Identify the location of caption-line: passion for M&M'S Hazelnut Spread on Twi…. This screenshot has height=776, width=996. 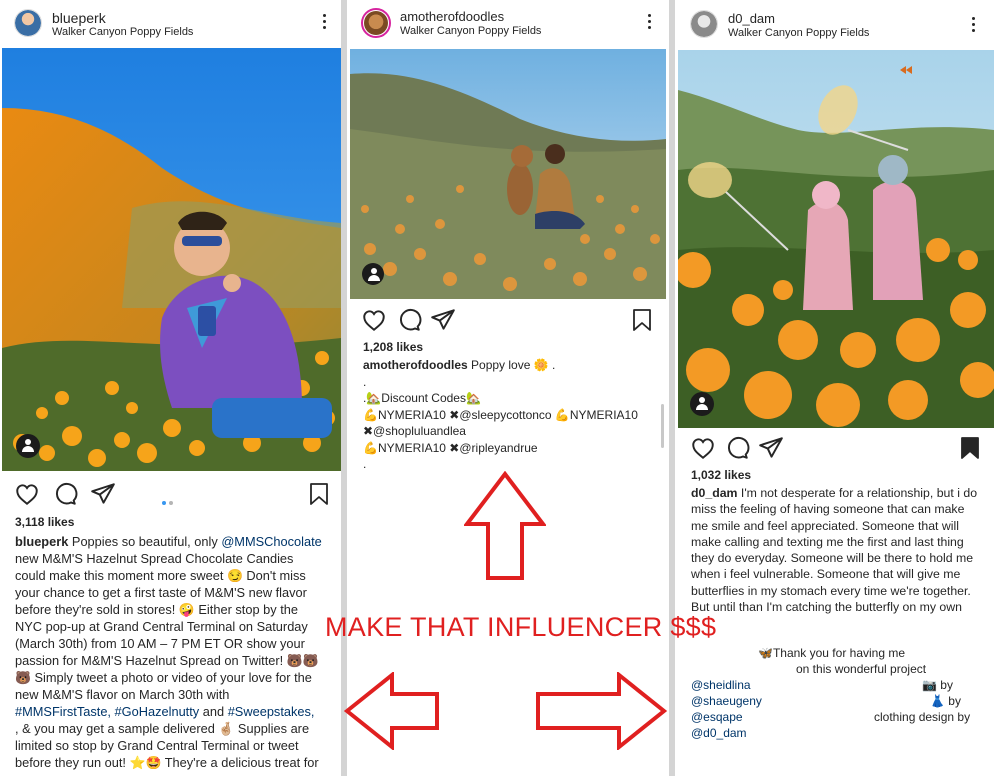
(167, 660).